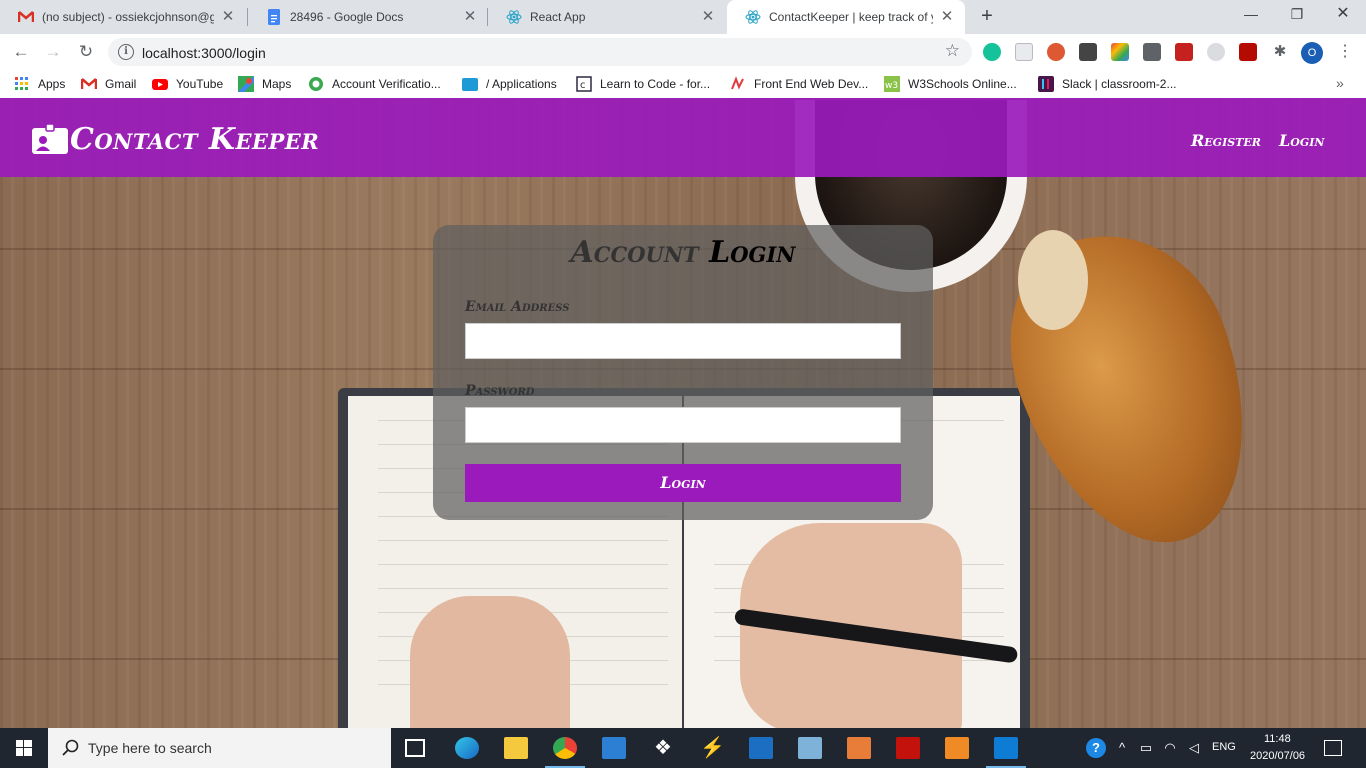 The image size is (1366, 768). Describe the element at coordinates (859, 748) in the screenshot. I see `video-editor-icon` at that location.